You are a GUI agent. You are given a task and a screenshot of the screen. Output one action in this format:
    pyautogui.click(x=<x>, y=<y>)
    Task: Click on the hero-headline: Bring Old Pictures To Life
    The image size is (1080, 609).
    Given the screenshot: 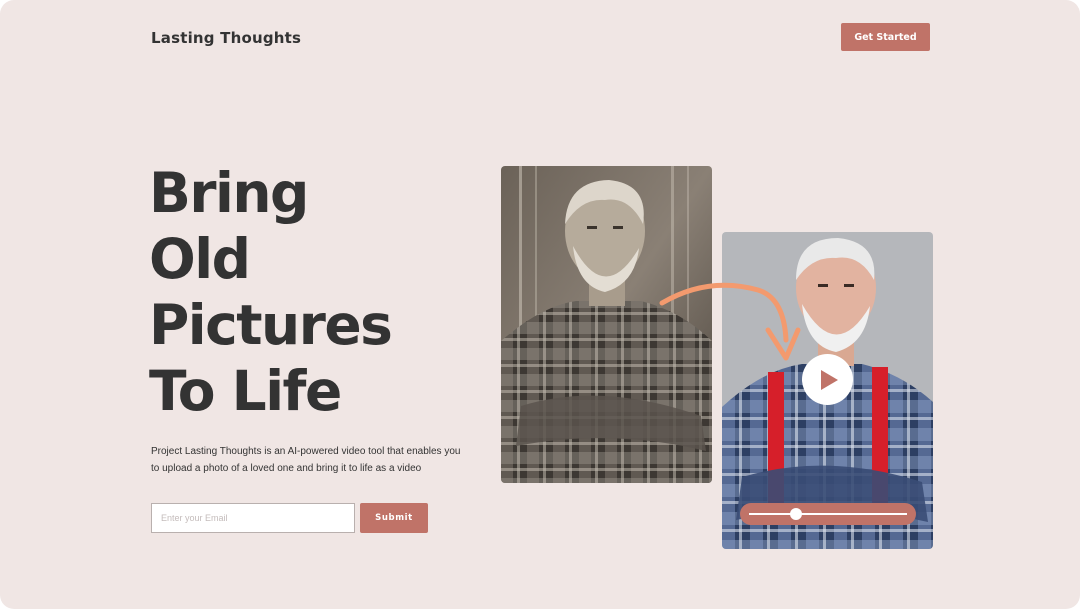 What is the action you would take?
    pyautogui.click(x=271, y=292)
    